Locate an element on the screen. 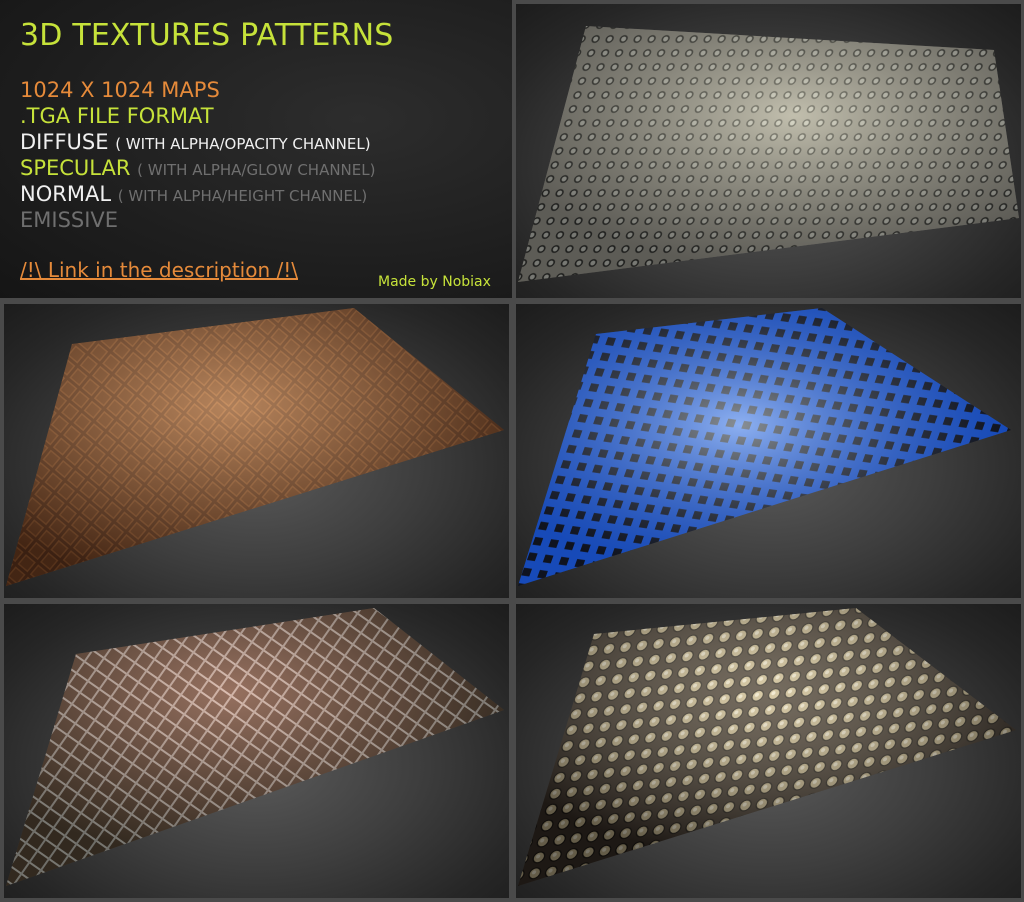 The height and width of the screenshot is (902, 1024). normal-line: NORMAL ( WITH ALPHA/HEIGHT CHANNEL) is located at coordinates (193, 194).